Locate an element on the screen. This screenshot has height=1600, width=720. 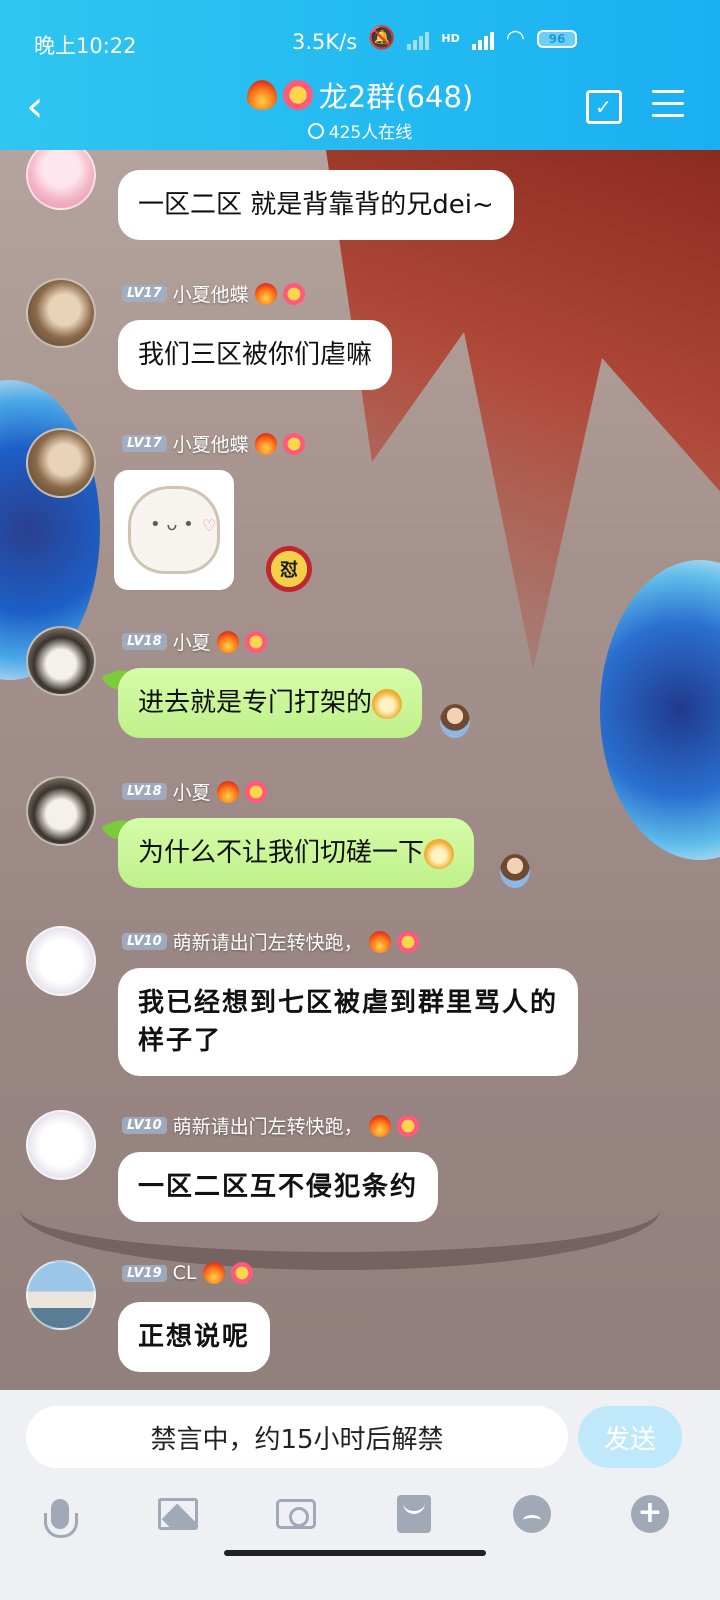
message-text: 一区二区互不侵犯条约 is located at coordinates (278, 1187).